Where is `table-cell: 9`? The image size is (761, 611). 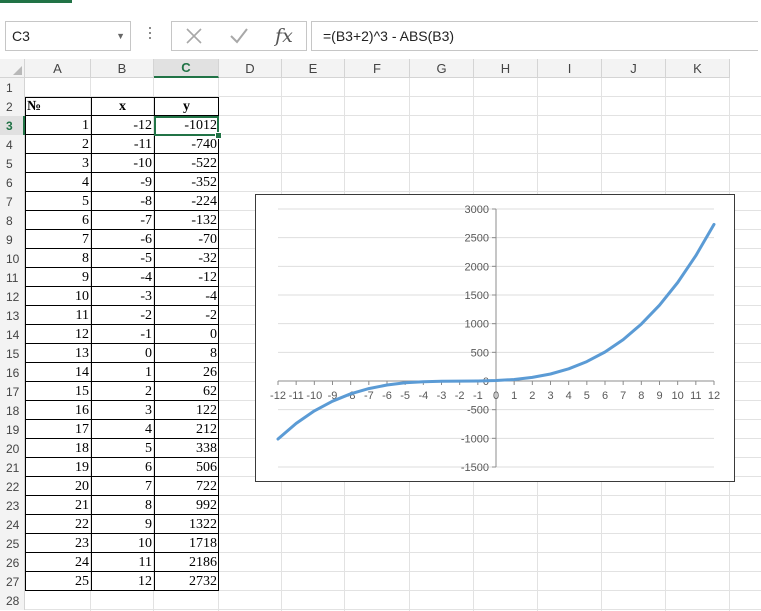 table-cell: 9 is located at coordinates (58, 277).